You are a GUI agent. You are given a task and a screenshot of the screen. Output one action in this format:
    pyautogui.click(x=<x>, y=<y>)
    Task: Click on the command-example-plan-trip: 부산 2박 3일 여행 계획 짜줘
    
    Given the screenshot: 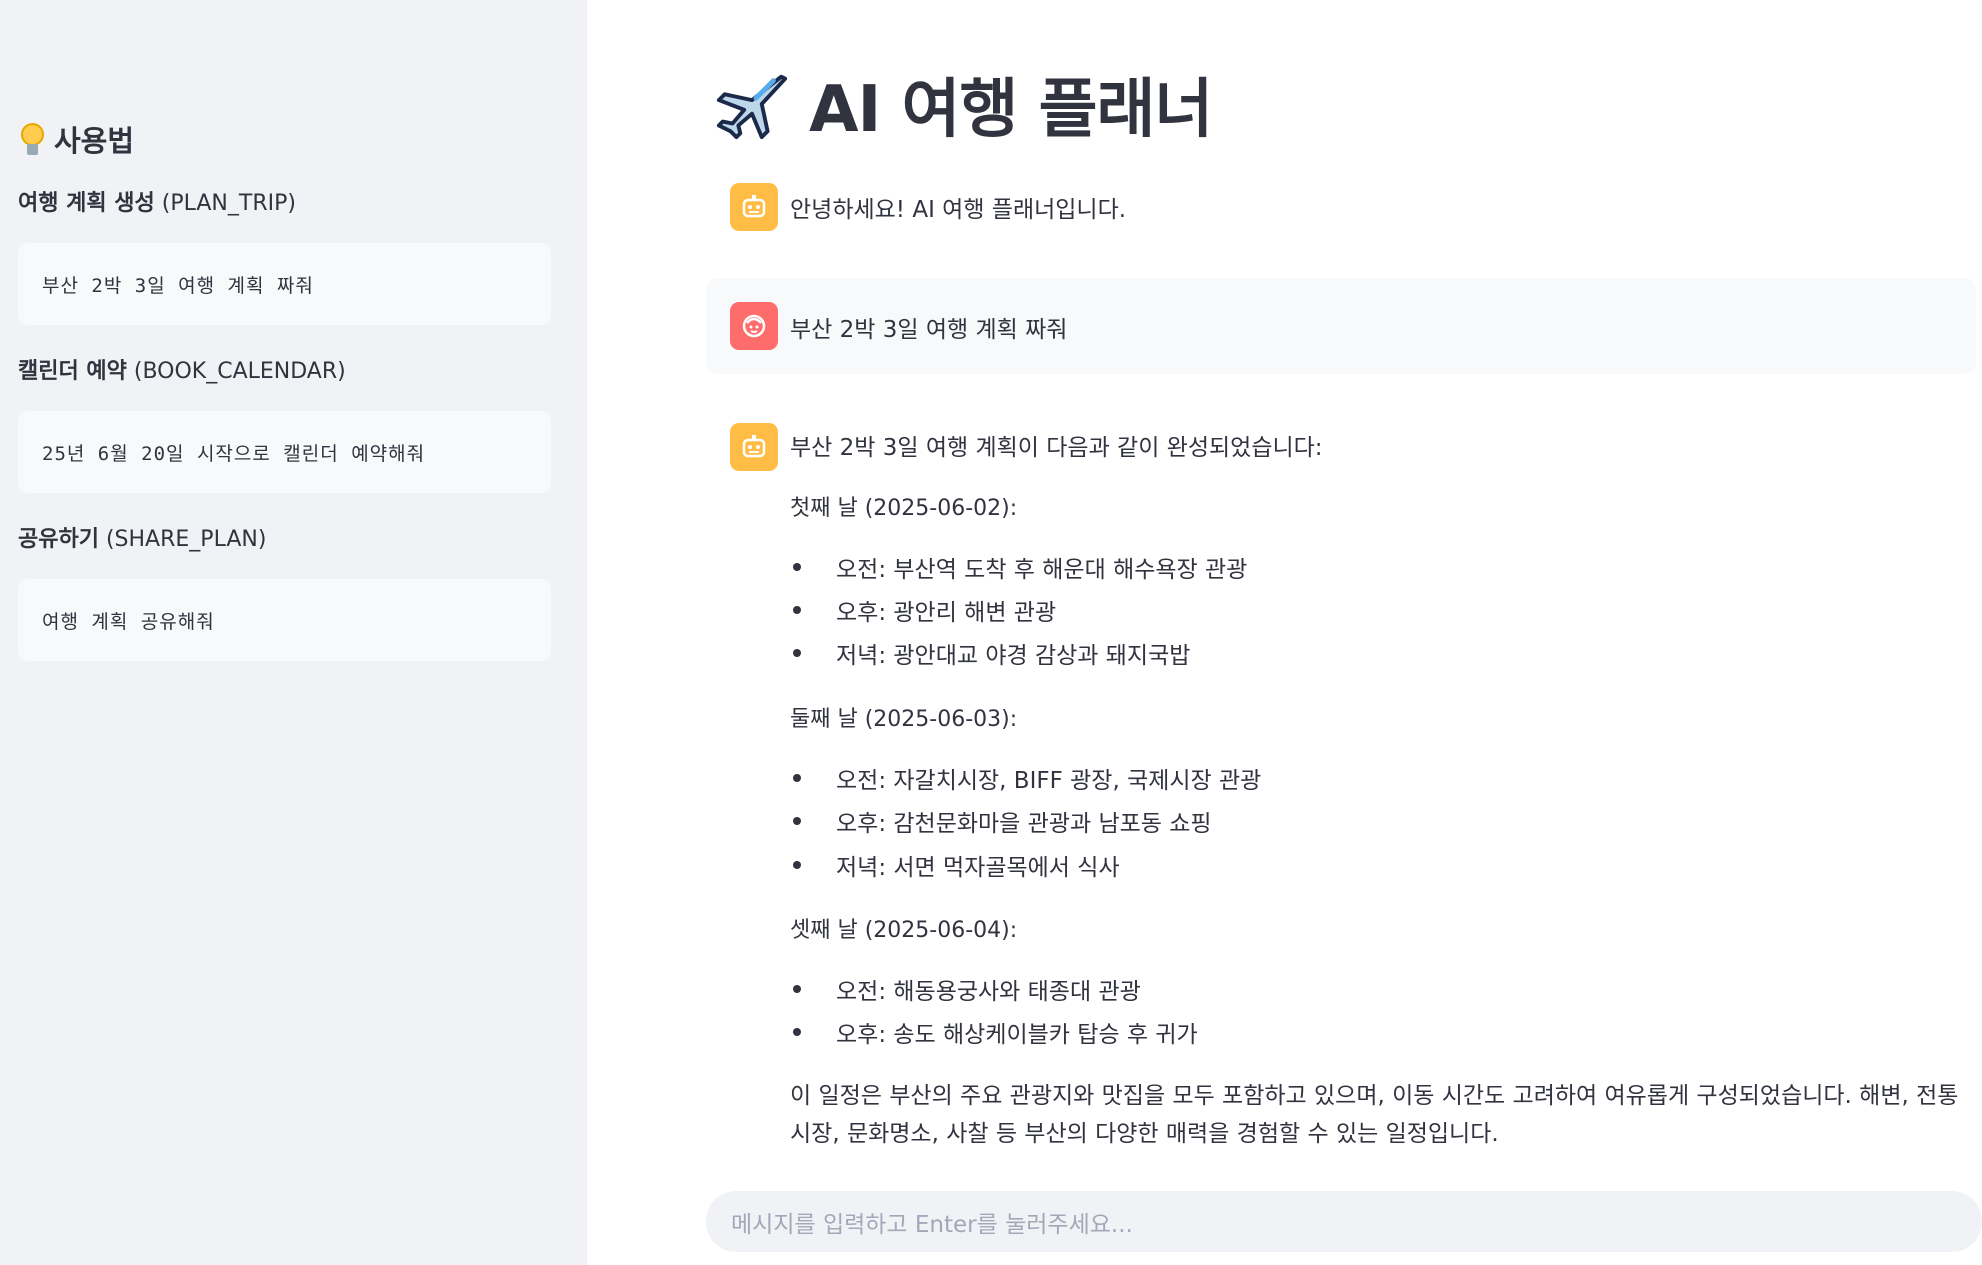 What is the action you would take?
    pyautogui.click(x=284, y=284)
    